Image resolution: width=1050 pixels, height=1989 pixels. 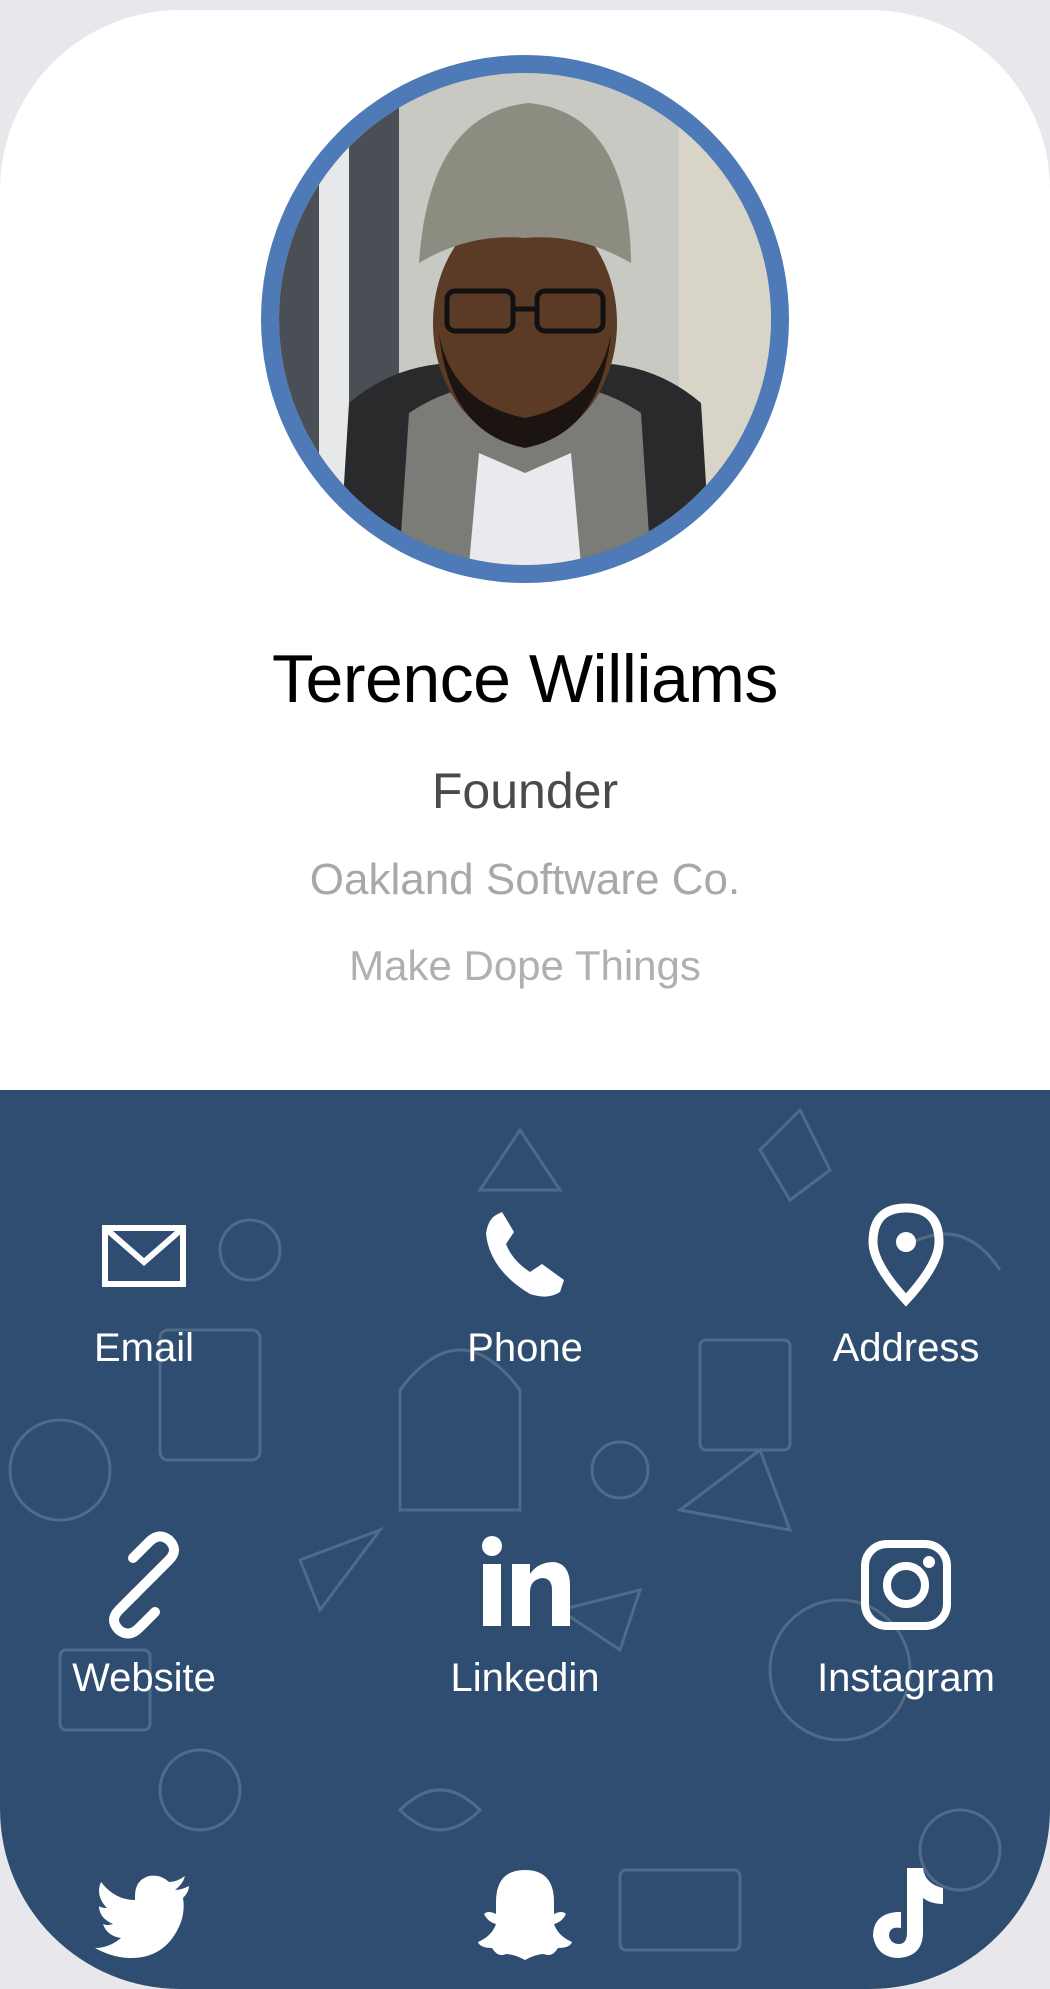 What do you see at coordinates (144, 1678) in the screenshot?
I see `website-label: Website` at bounding box center [144, 1678].